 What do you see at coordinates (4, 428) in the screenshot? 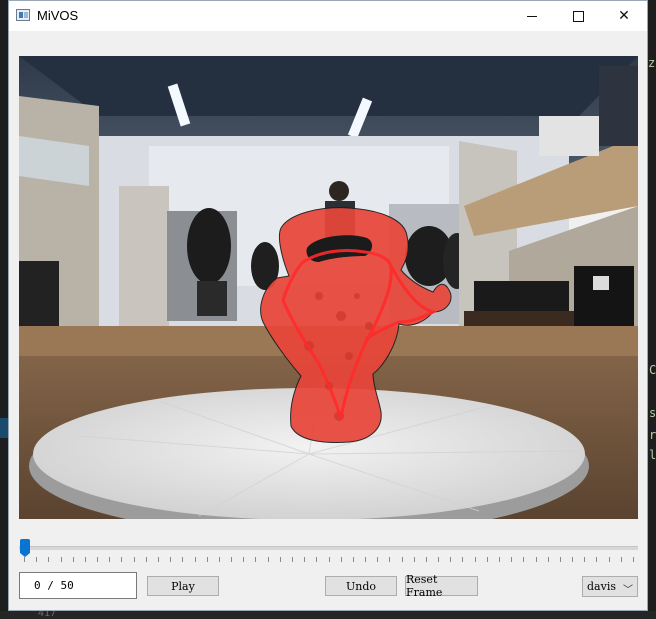
I see `background-editor-highlight` at bounding box center [4, 428].